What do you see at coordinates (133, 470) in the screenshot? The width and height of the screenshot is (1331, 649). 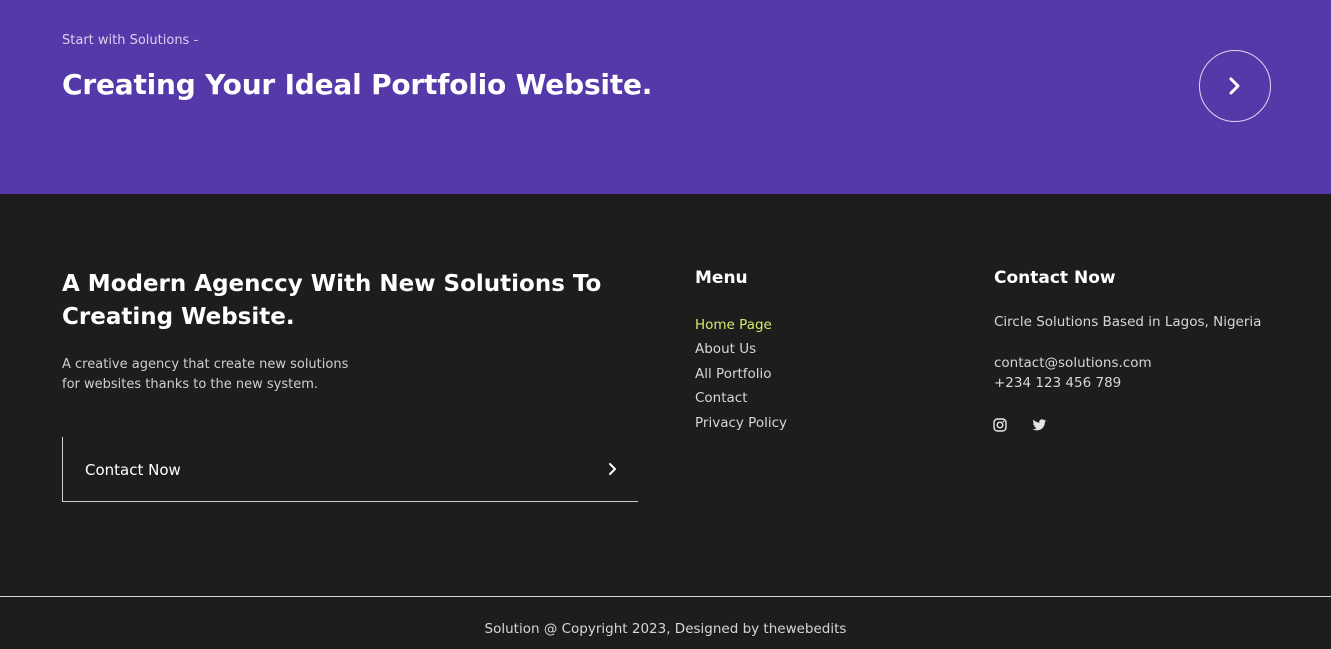 I see `contact-now-button-label: Contact Now` at bounding box center [133, 470].